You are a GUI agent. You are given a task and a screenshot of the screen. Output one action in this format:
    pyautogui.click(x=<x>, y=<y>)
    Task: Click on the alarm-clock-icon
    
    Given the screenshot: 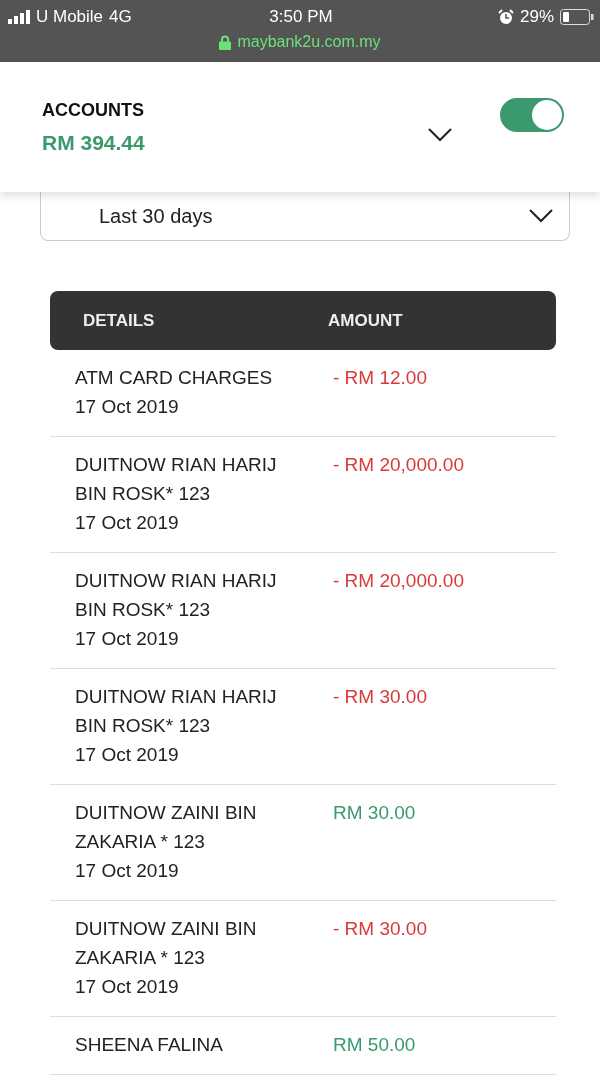 What is the action you would take?
    pyautogui.click(x=505, y=17)
    